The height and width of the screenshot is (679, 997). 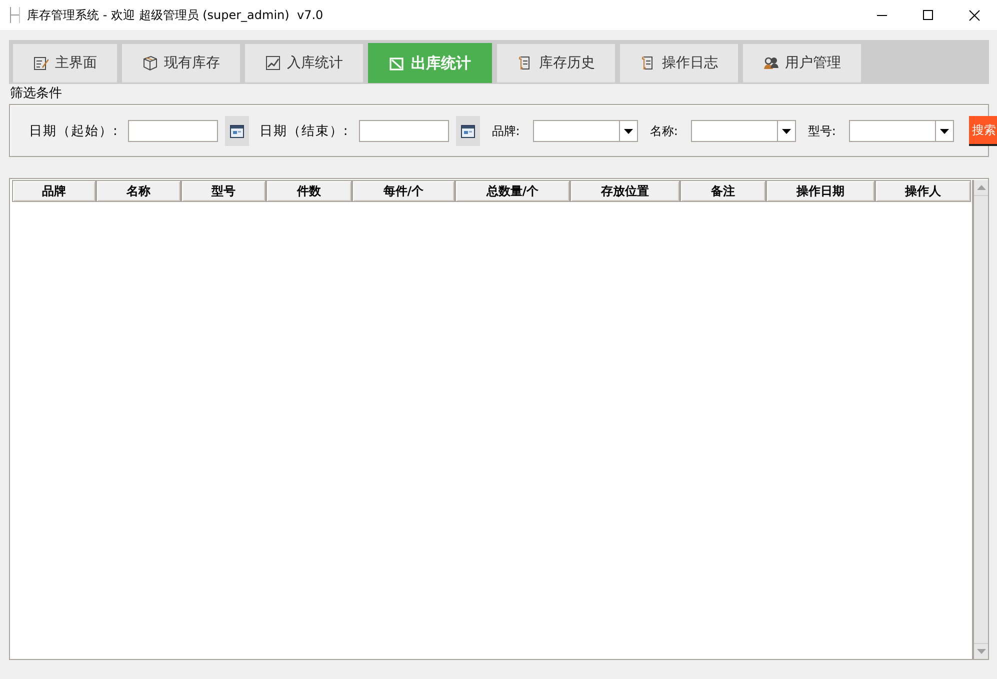 What do you see at coordinates (923, 191) in the screenshot?
I see `column-header: 操作人` at bounding box center [923, 191].